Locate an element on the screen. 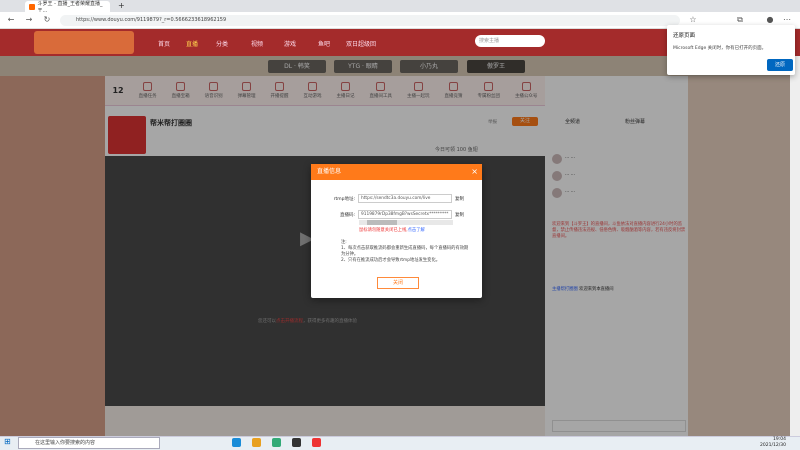  rtmp-field: https://sendtc3a.douyu.com/live is located at coordinates (405, 198).